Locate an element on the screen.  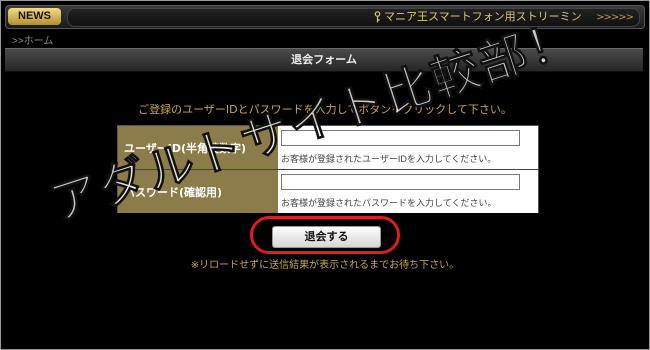
ticker-arrows: >>>>> is located at coordinates (615, 17).